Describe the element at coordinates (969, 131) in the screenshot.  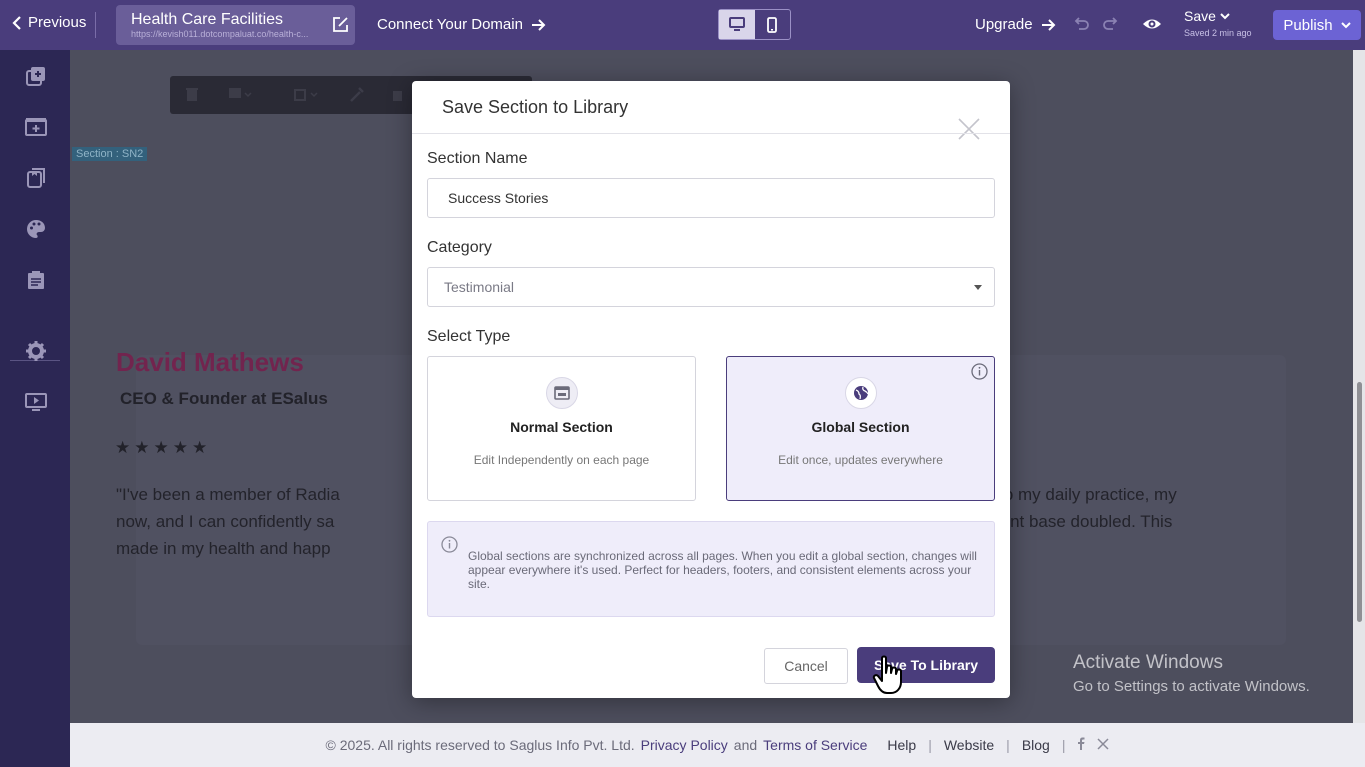
I see `close-icon` at that location.